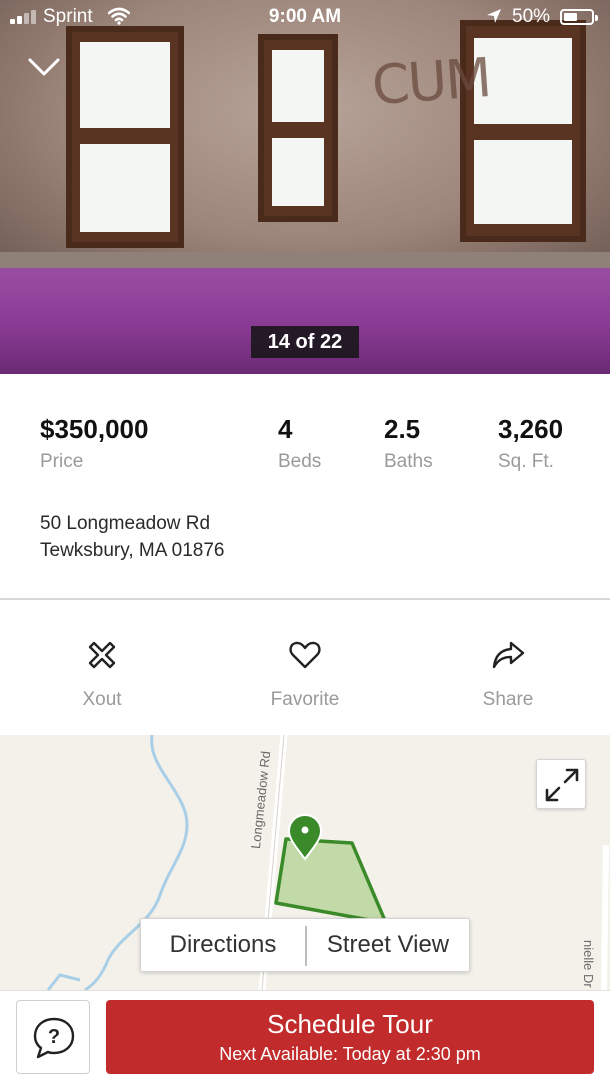  Describe the element at coordinates (430, 81) in the screenshot. I see `photo-graffiti: CUM` at that location.